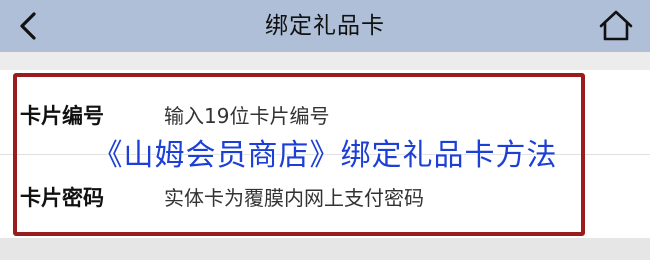 This screenshot has height=260, width=650. I want to click on home-icon, so click(616, 25).